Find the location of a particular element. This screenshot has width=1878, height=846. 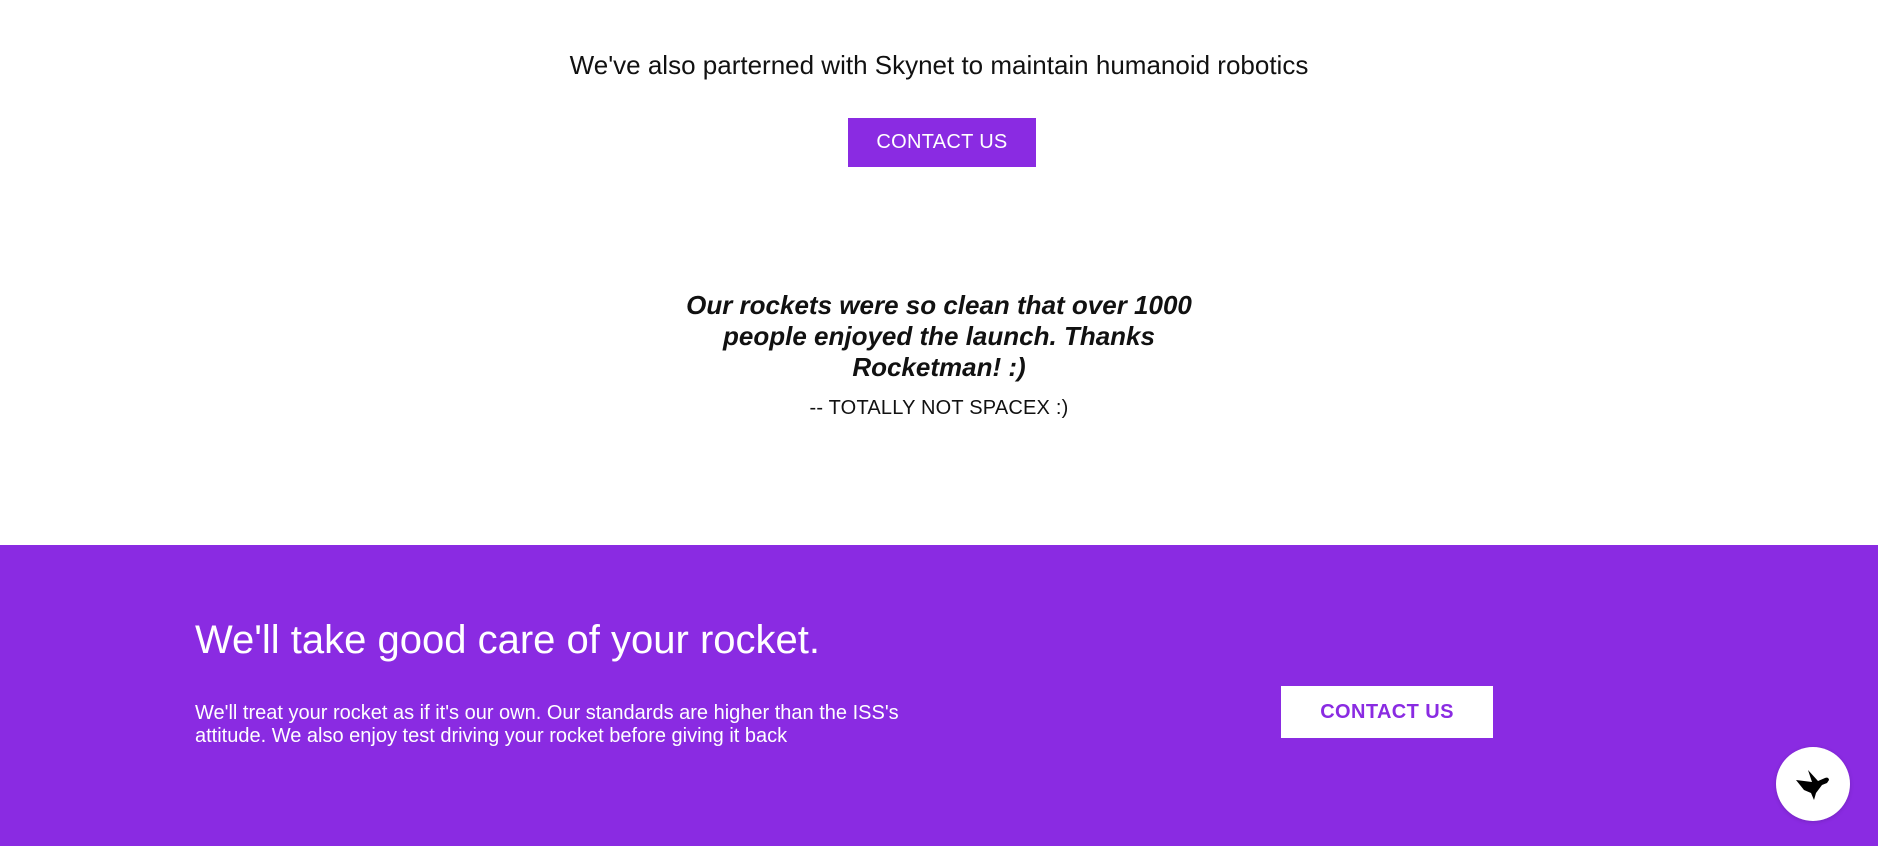

cta-heading: We'll take good care of your rocket. is located at coordinates (507, 640).